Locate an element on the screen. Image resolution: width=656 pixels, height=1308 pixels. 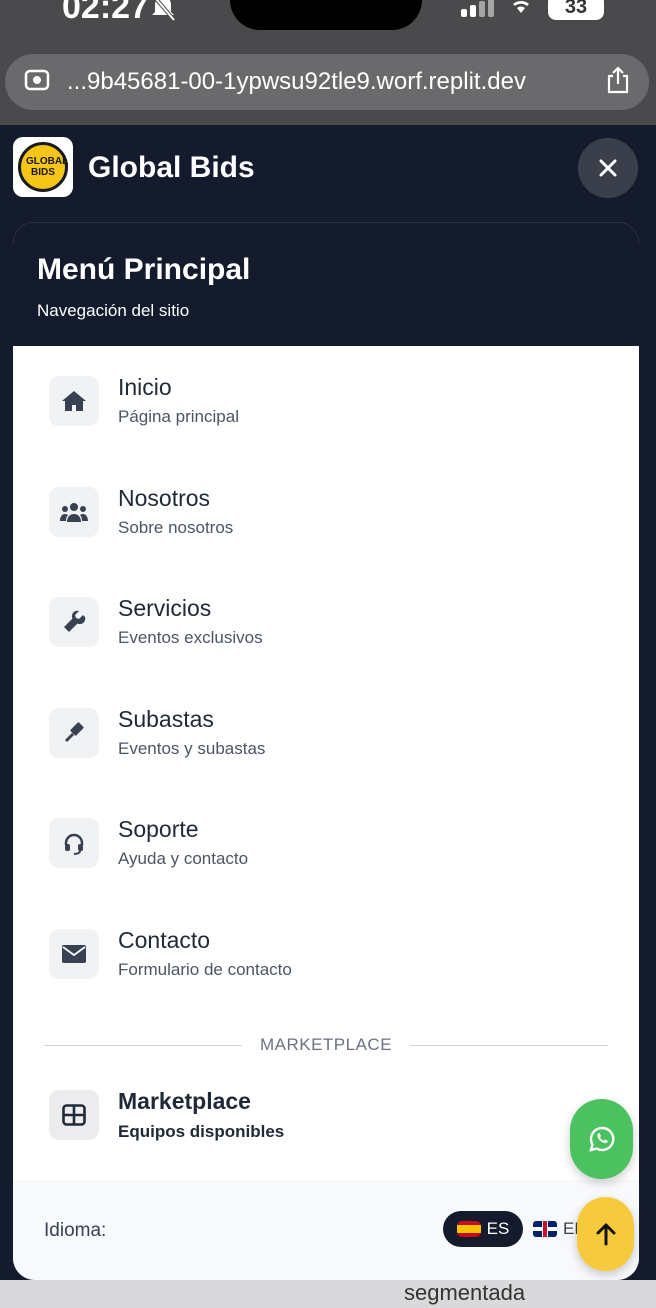
menu-item-desc: Ayuda y contacto is located at coordinates (183, 858).